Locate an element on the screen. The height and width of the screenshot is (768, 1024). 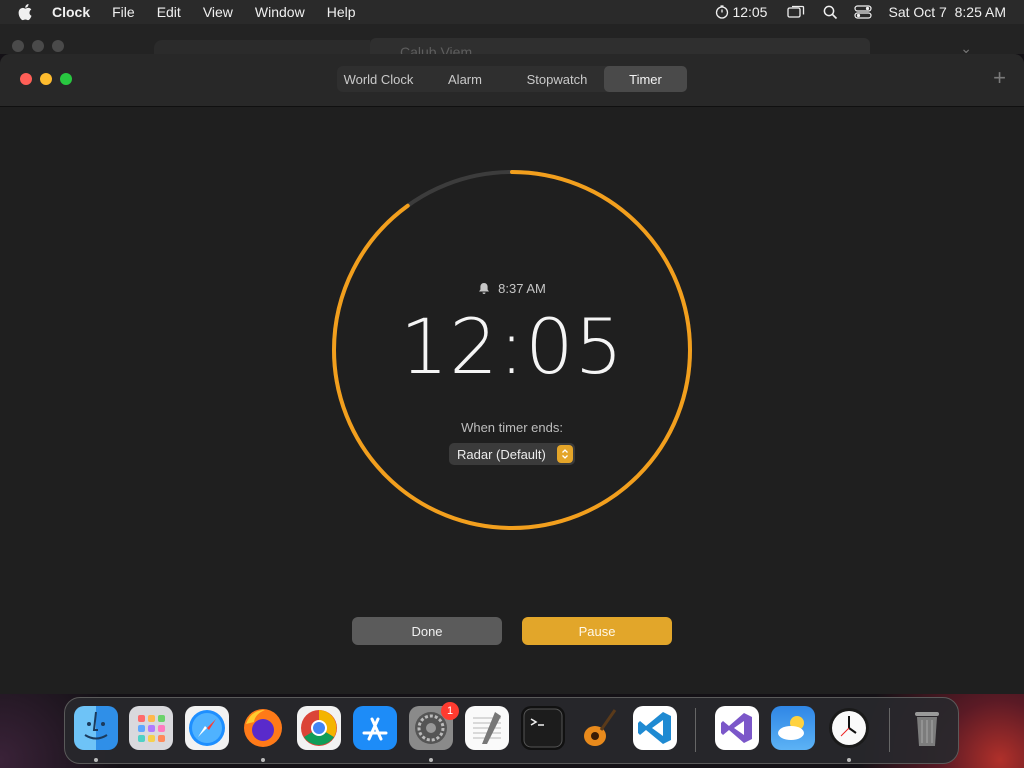
timer-icon is located at coordinates (722, 12).